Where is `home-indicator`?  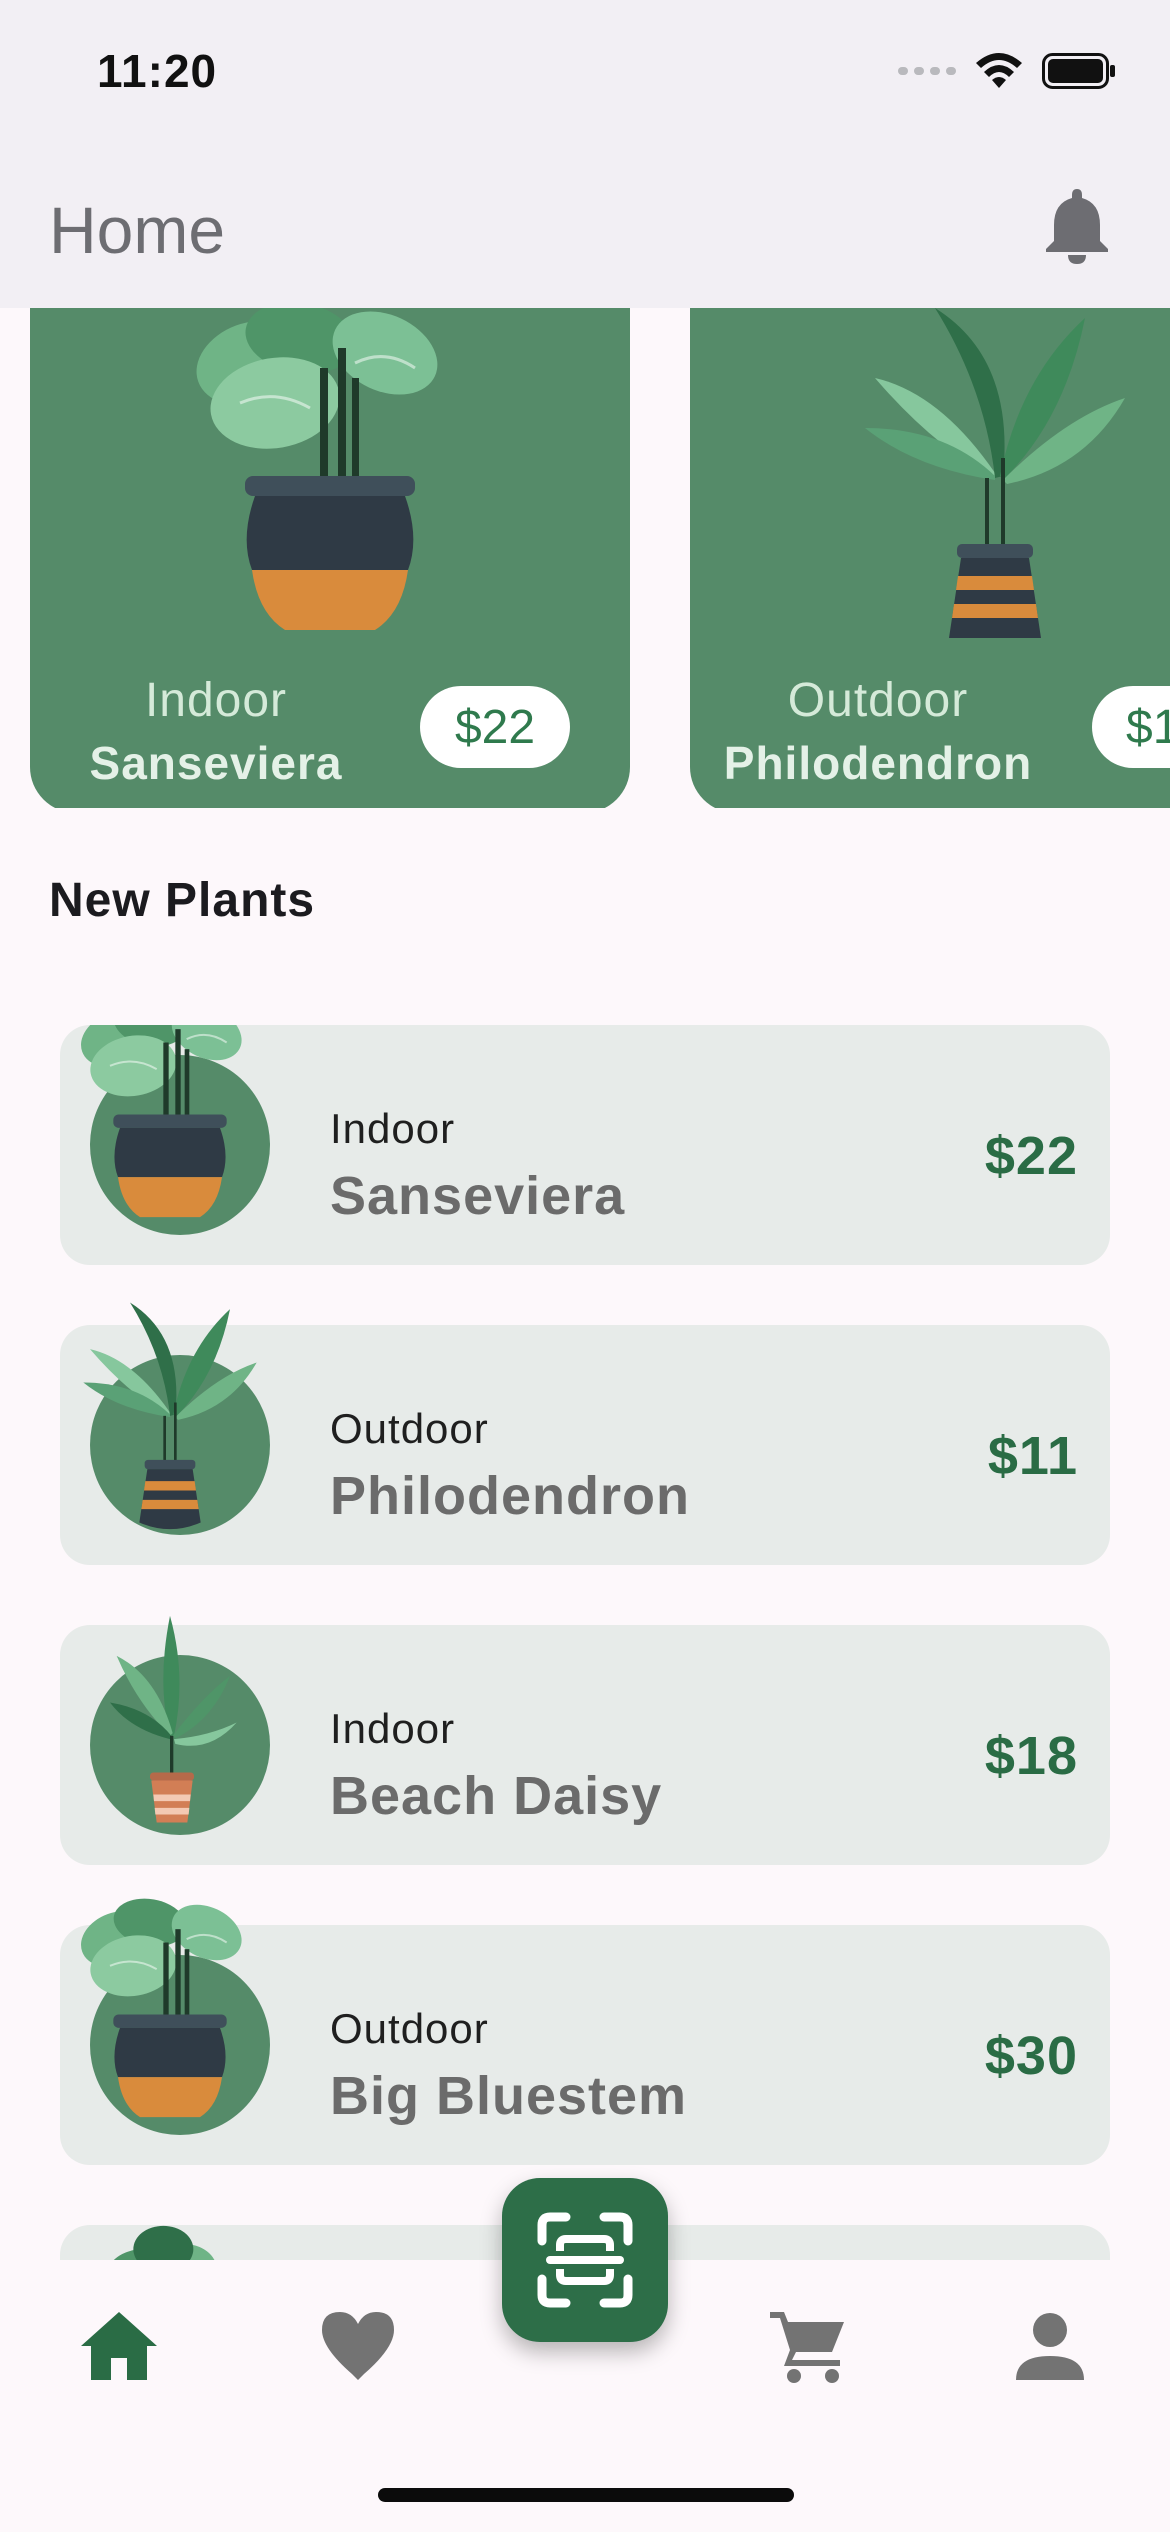 home-indicator is located at coordinates (586, 2495).